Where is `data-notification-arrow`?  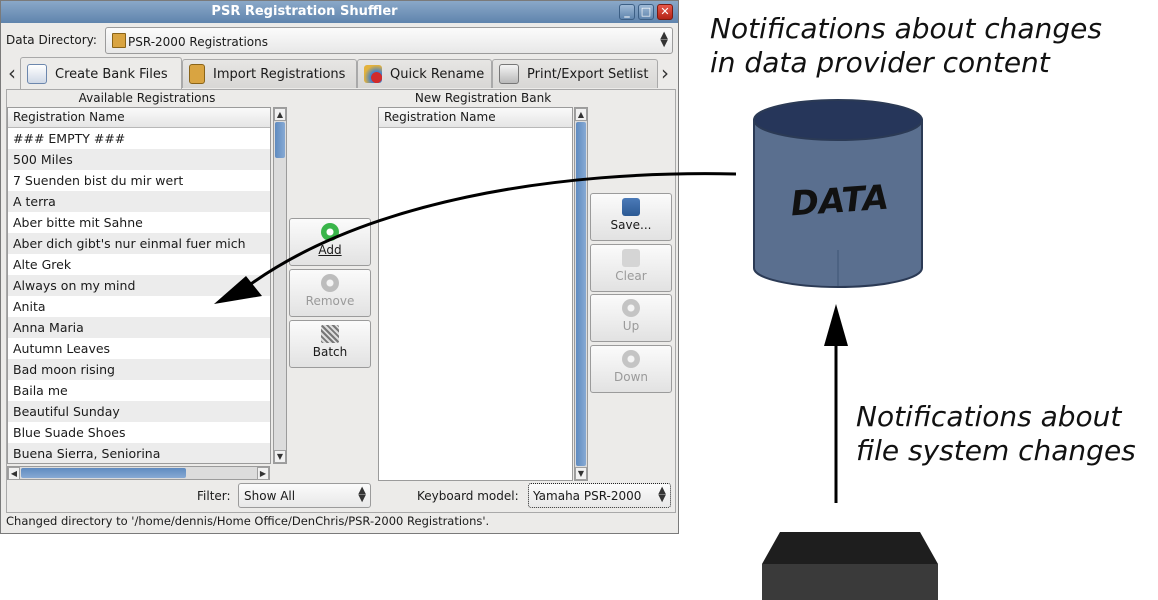
data-notification-arrow is located at coordinates (488, 233).